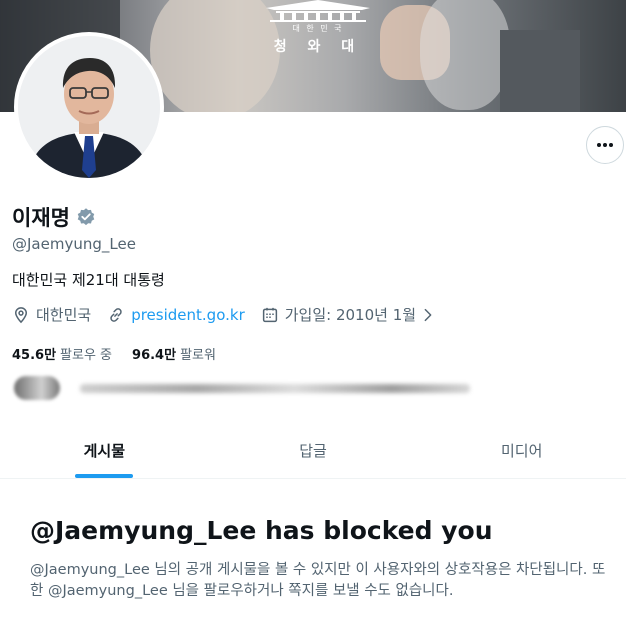  Describe the element at coordinates (154, 355) in the screenshot. I see `followers-count: 96.4만` at that location.